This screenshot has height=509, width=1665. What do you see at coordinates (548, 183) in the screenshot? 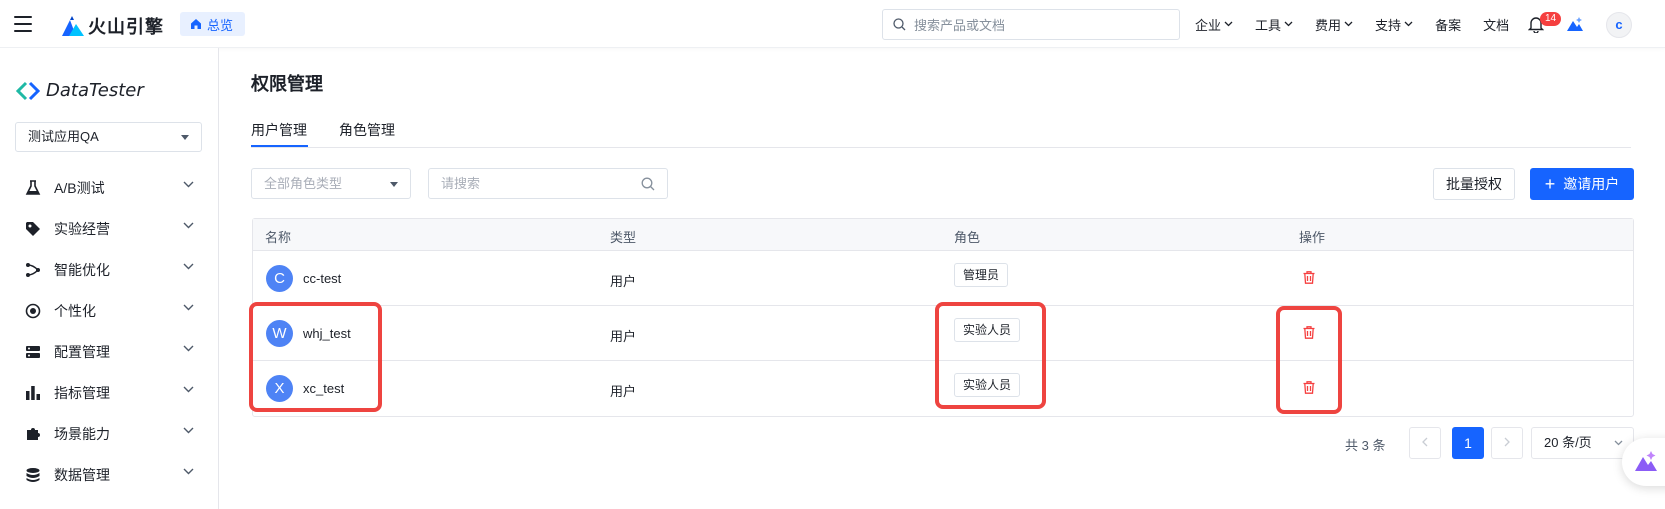
I see `user-search-input: 请搜索` at bounding box center [548, 183].